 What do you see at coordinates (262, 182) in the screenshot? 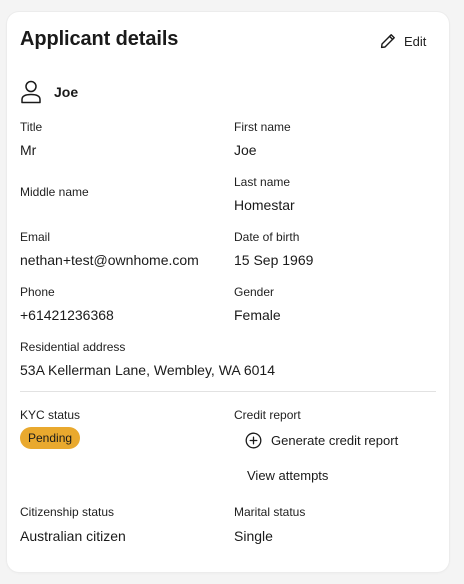
I see `last-name-label: Last name` at bounding box center [262, 182].